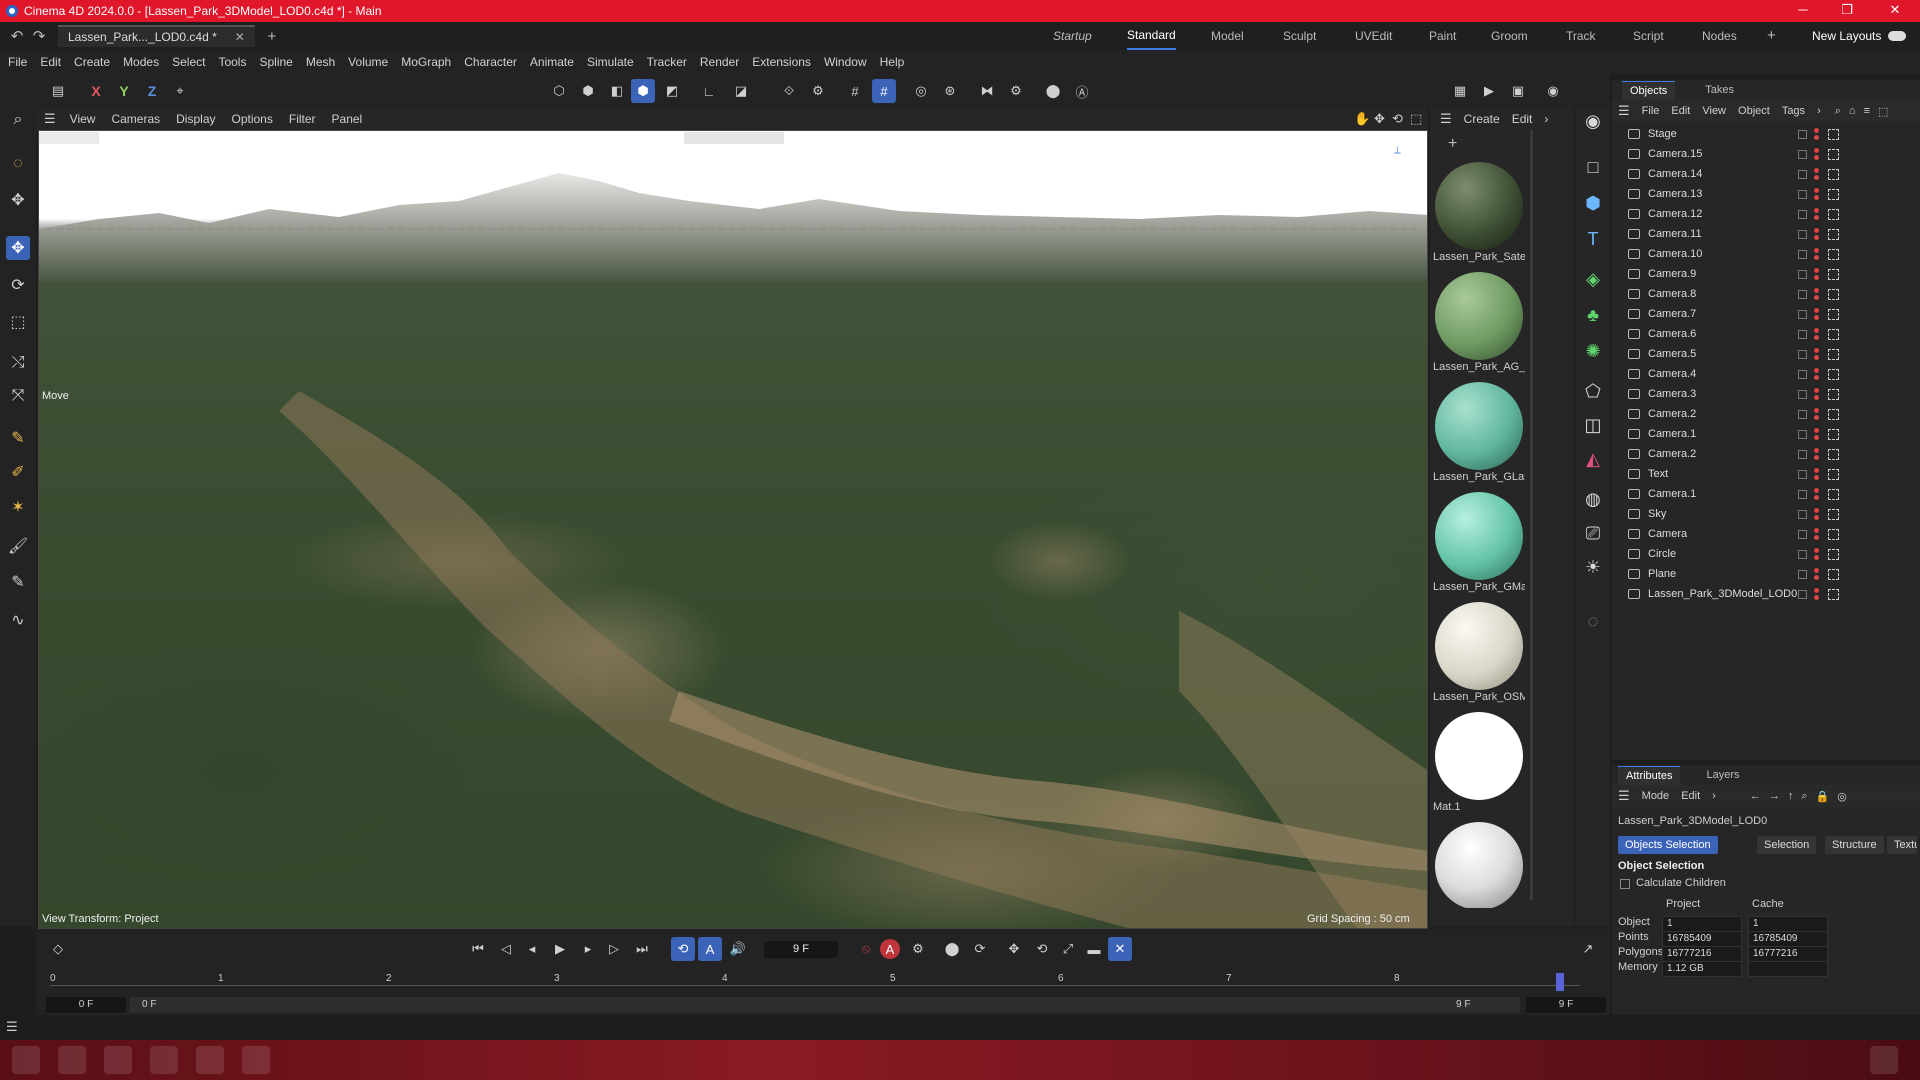  I want to click on selection-filter-icon: ▤, so click(58, 91).